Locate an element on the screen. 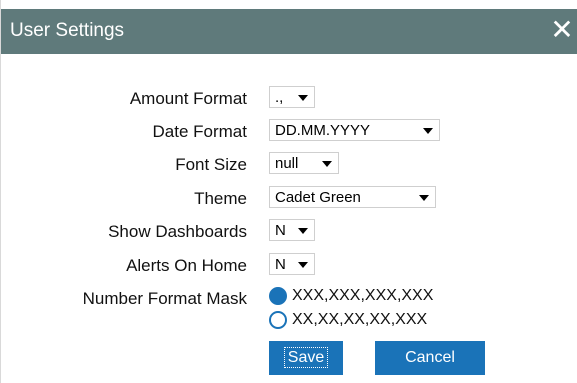 Image resolution: width=577 pixels, height=383 pixels. number-format-mask-row: Number Format Mask is located at coordinates (289, 298).